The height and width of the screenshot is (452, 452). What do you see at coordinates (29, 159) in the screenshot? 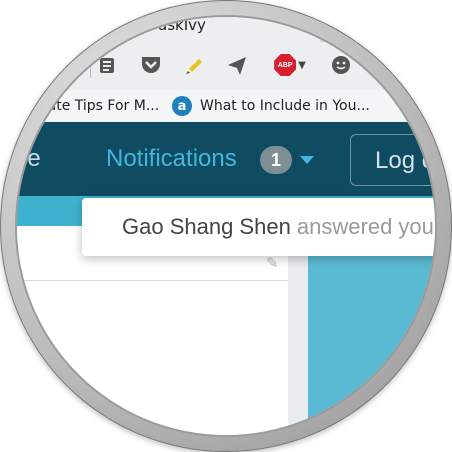
I see `nav-profile-link: file` at bounding box center [29, 159].